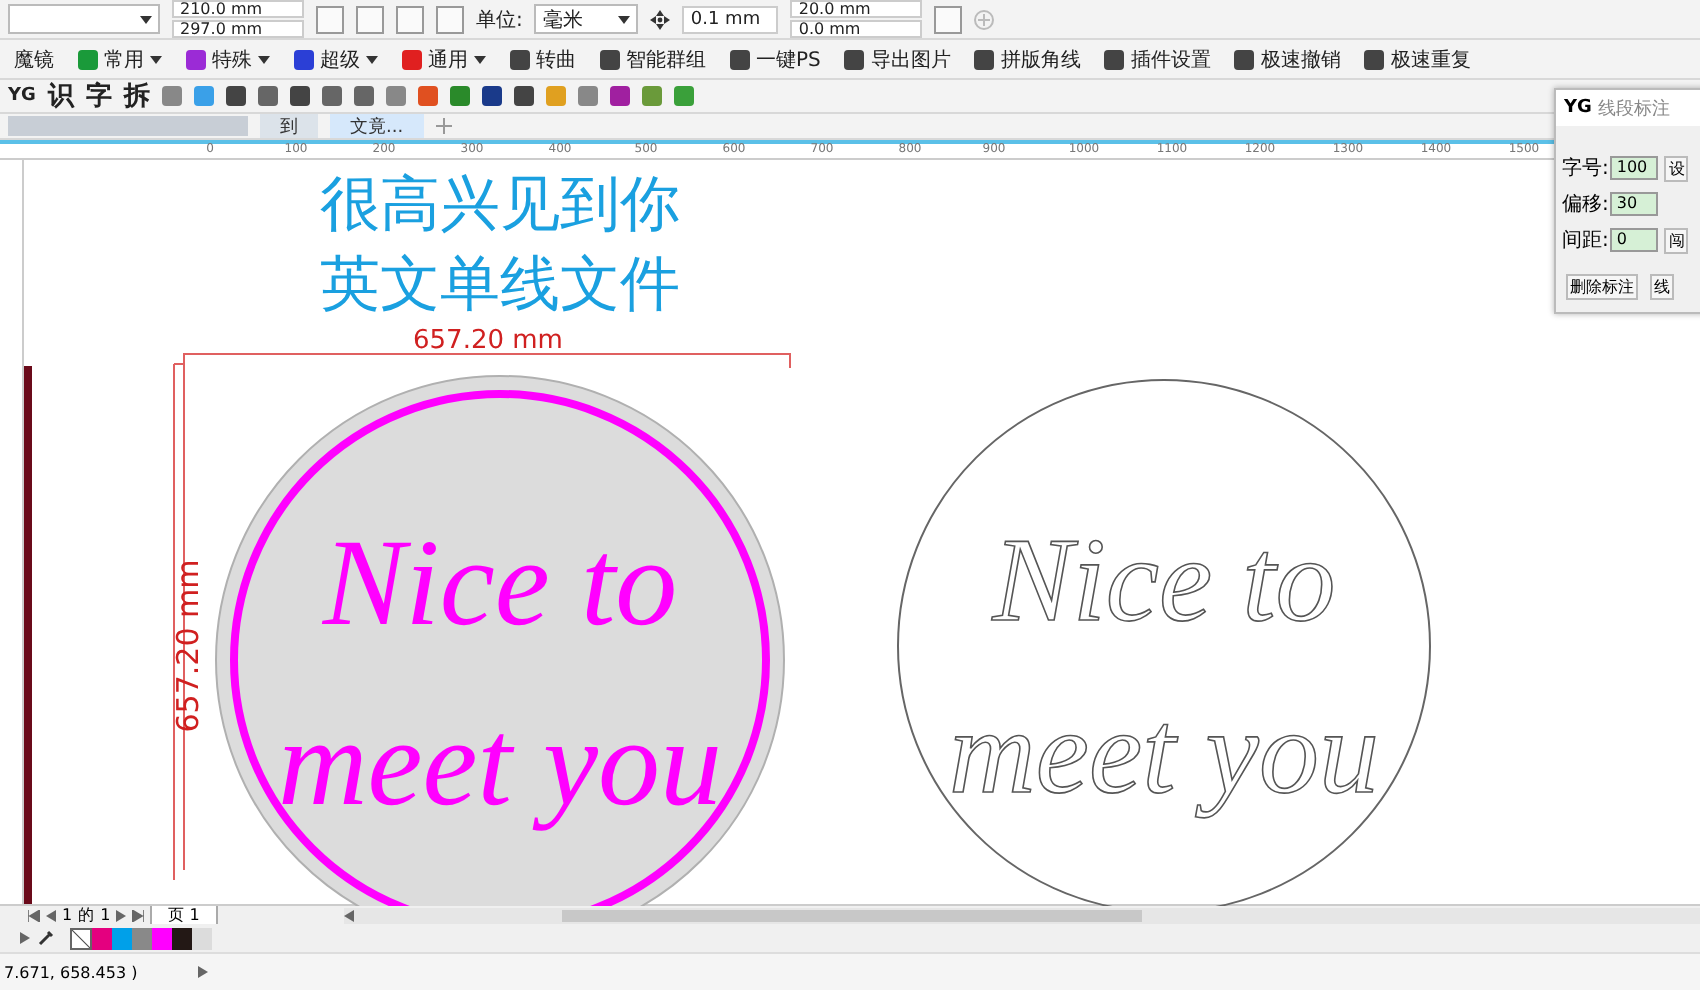 The height and width of the screenshot is (990, 1700). I want to click on toolbar-button: 极速撤销, so click(1287, 59).